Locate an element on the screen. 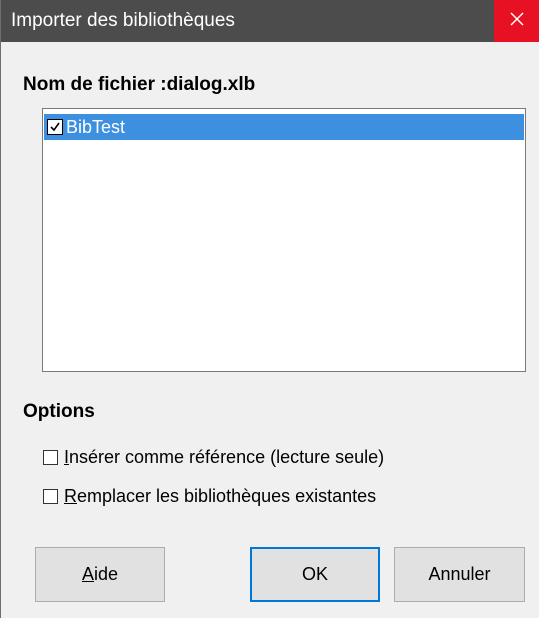 The width and height of the screenshot is (539, 618). insert-as-reference-option: Insérer comme référence (lecture seule) is located at coordinates (213, 457).